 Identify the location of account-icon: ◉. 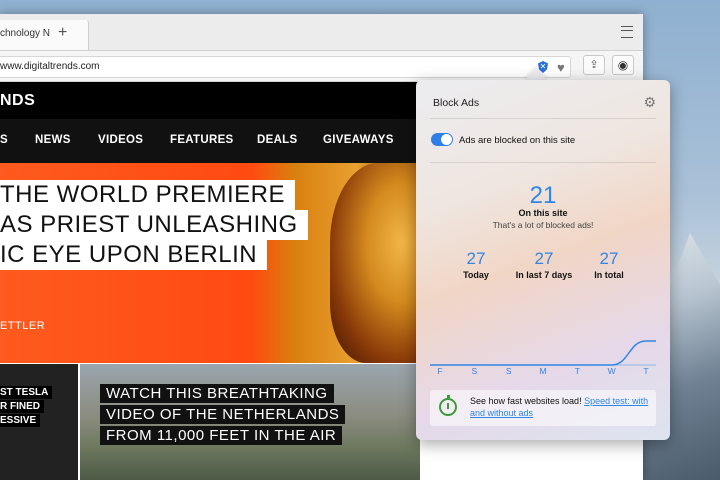
(623, 65).